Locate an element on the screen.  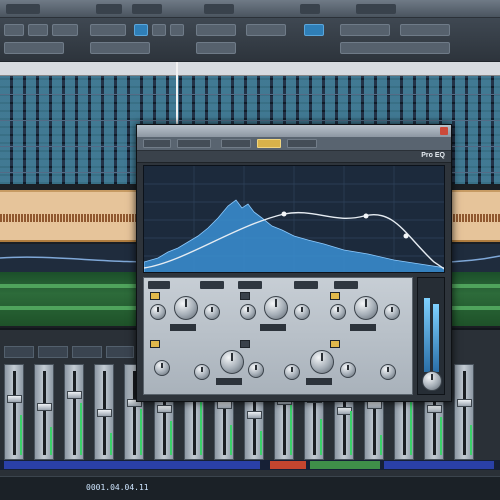
timeline-ruler is located at coordinates (250, 69).